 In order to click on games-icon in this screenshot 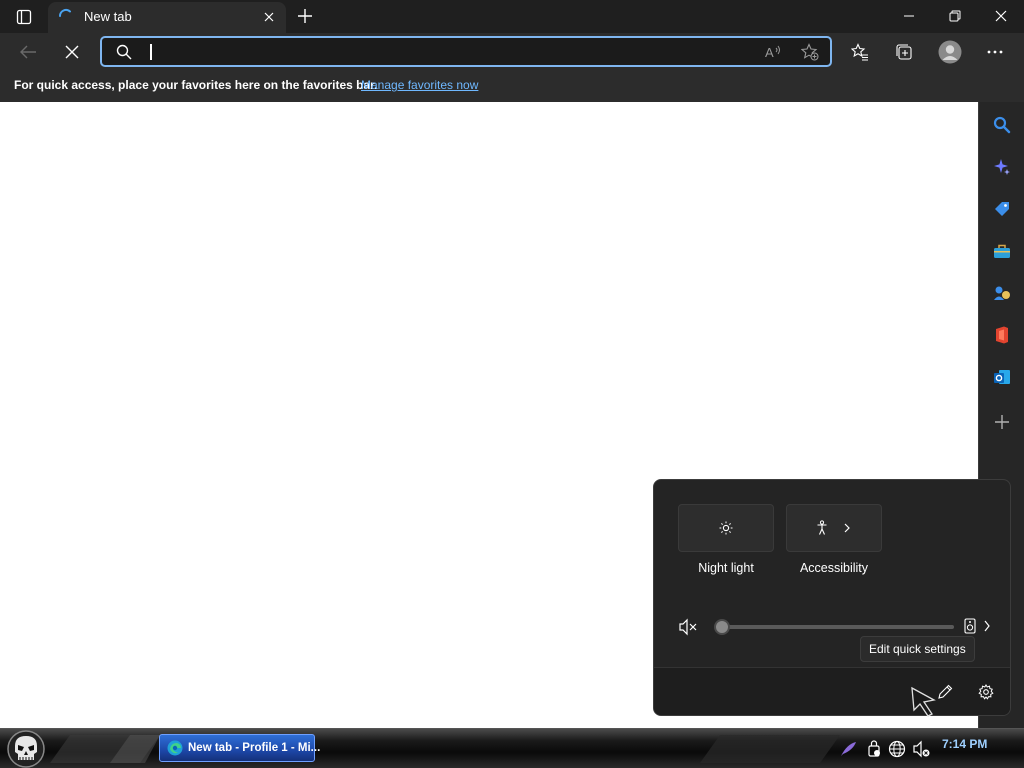, I will do `click(1002, 293)`.